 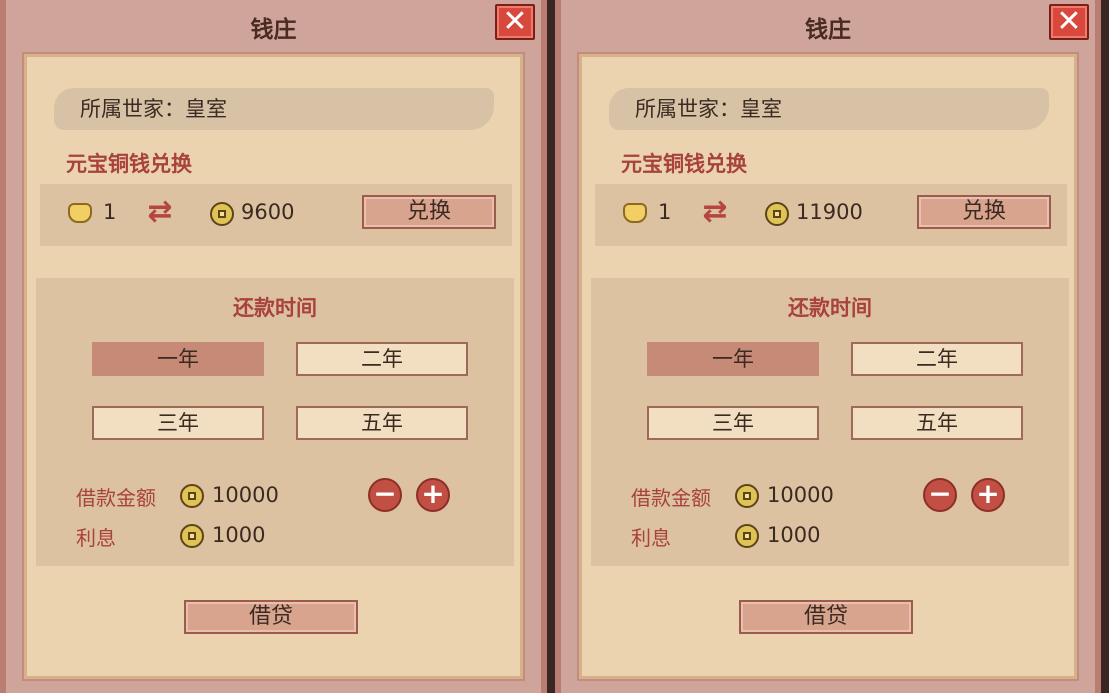 I want to click on panel-divider, so click(x=551, y=346).